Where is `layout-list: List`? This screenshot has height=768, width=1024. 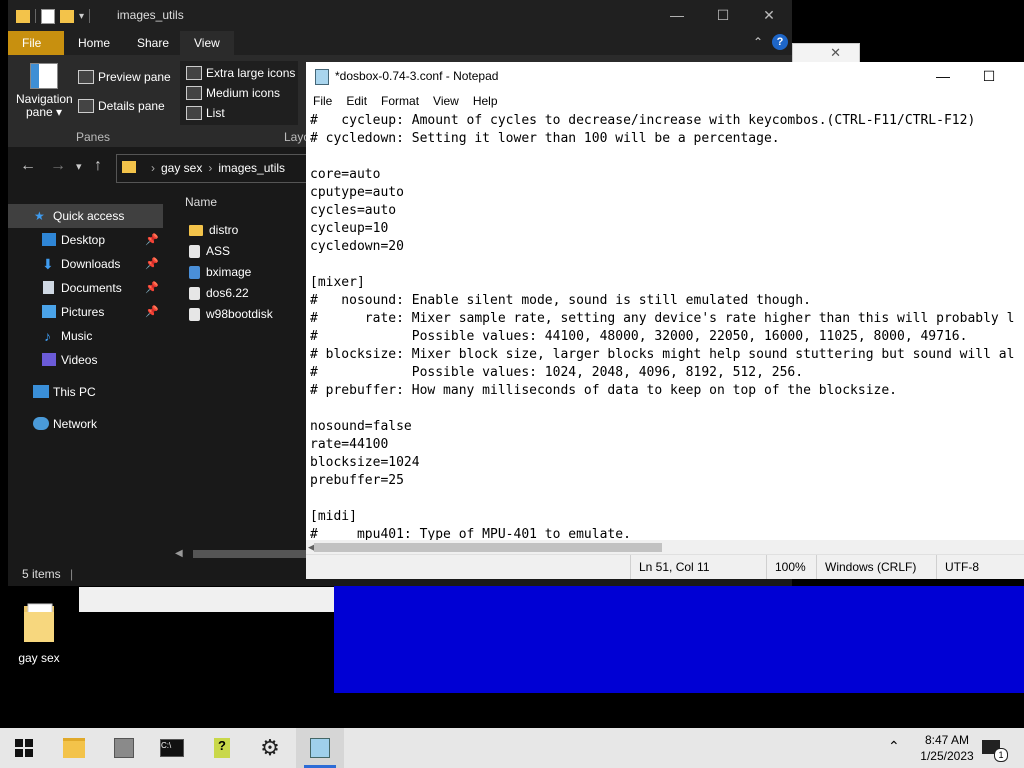
layout-list: List is located at coordinates (205, 113).